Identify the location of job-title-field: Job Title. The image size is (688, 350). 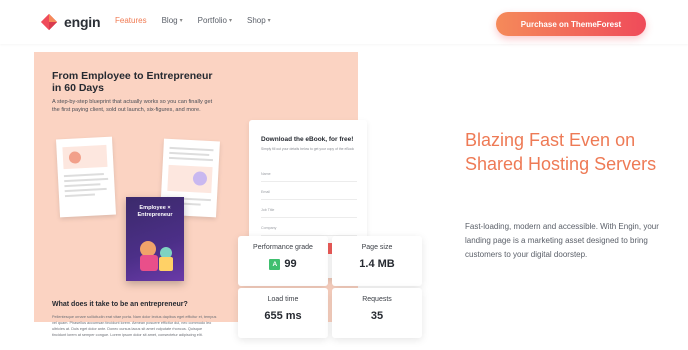
(309, 211).